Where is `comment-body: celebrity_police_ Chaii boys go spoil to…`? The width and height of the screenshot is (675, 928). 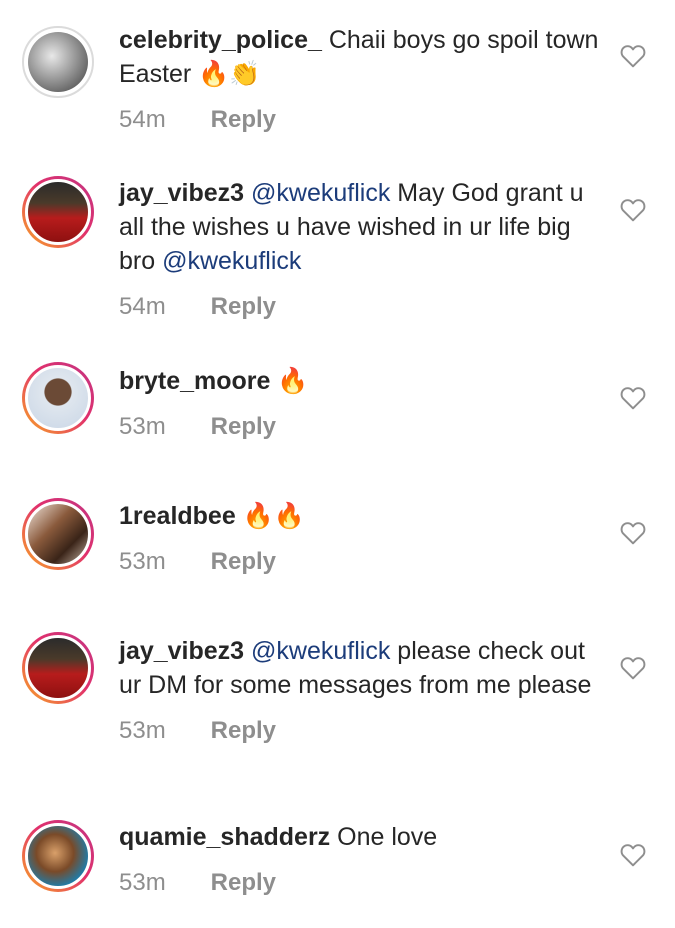 comment-body: celebrity_police_ Chaii boys go spoil to… is located at coordinates (359, 79).